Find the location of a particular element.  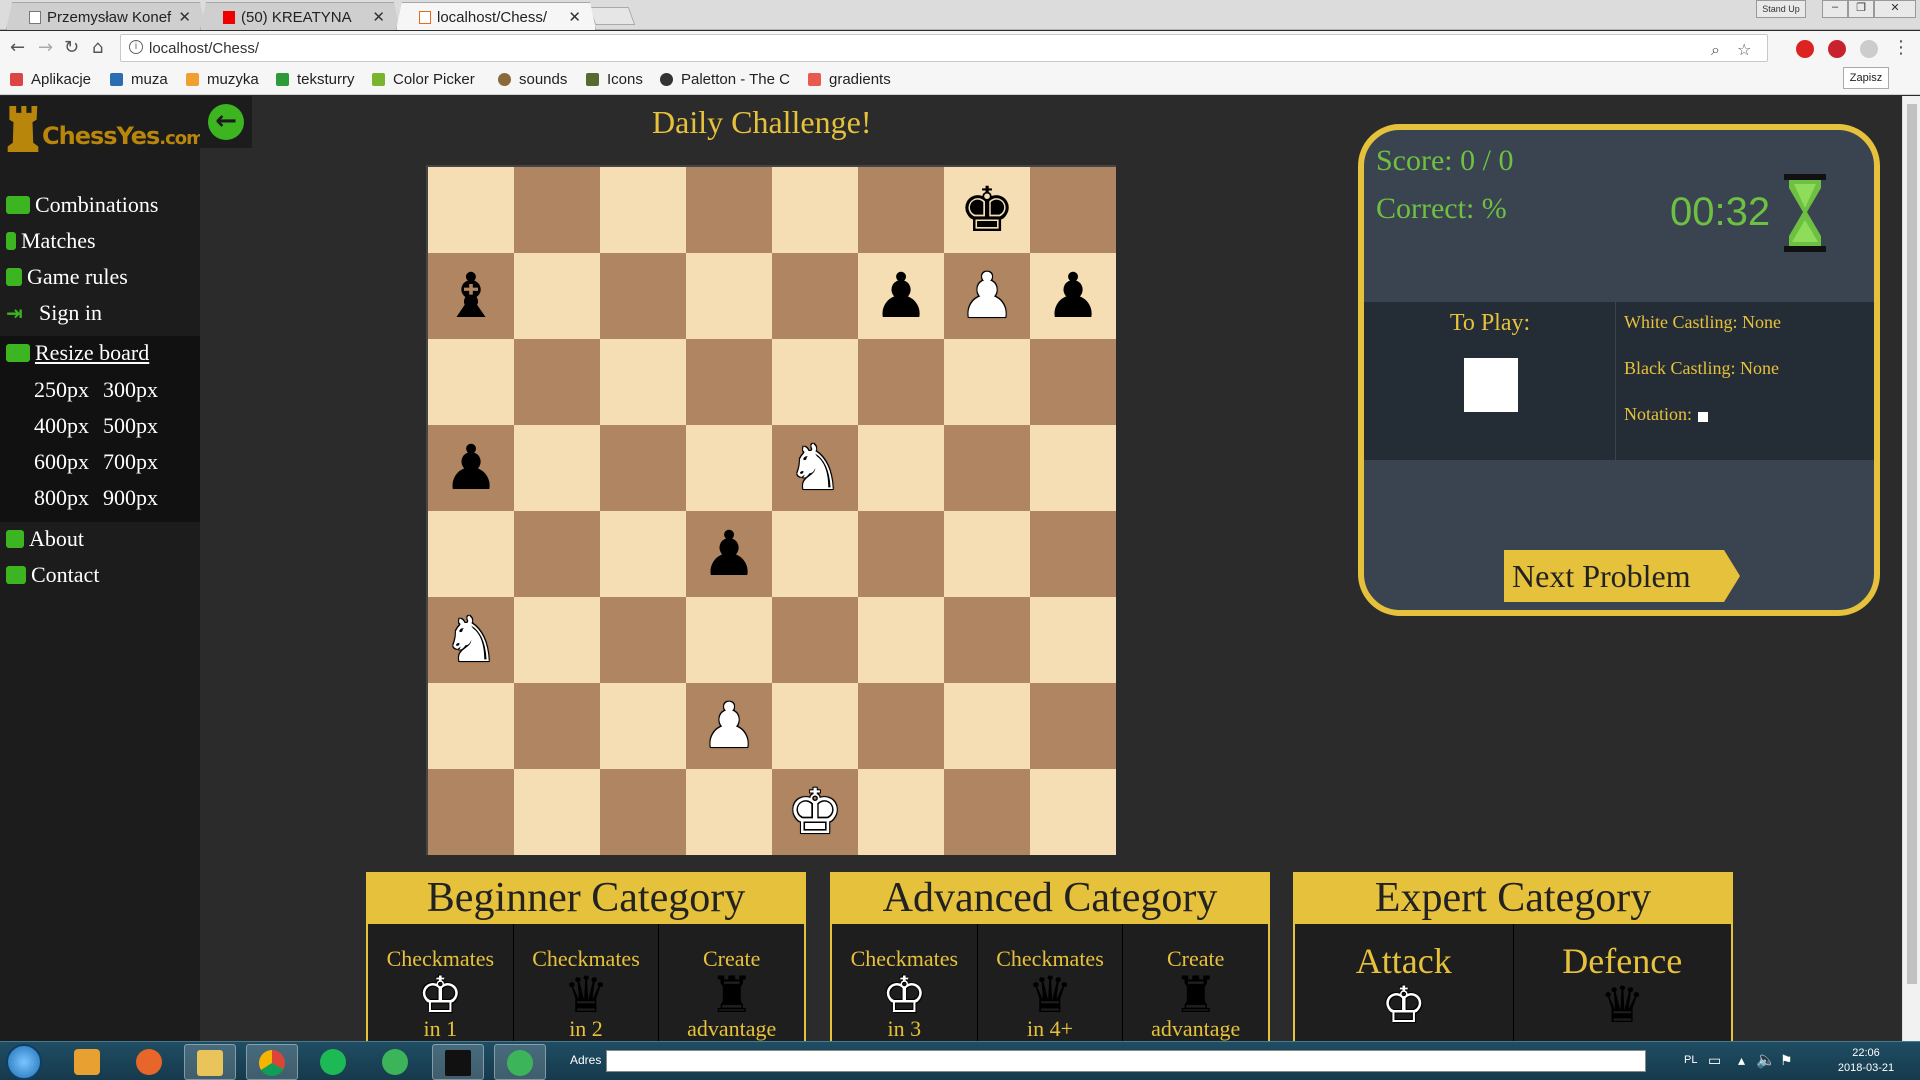

close-icon: ✕ is located at coordinates (378, 17).